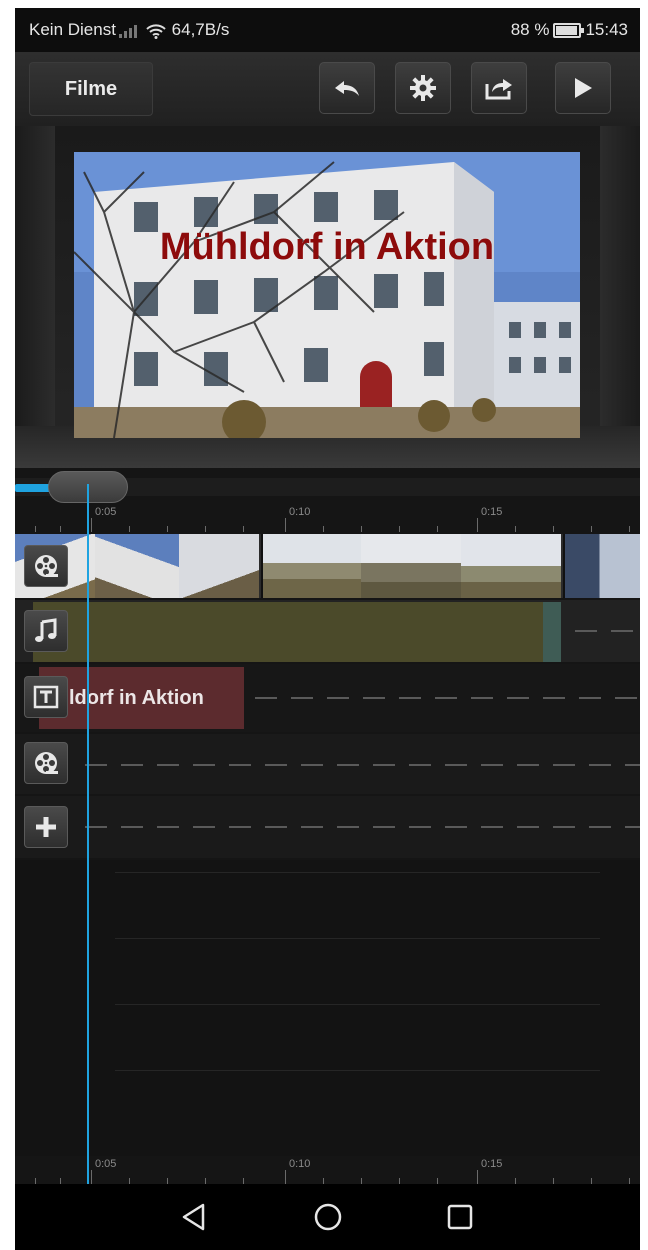 The width and height of the screenshot is (648, 1250). Describe the element at coordinates (606, 29) in the screenshot. I see `clock-time: 15:43` at that location.